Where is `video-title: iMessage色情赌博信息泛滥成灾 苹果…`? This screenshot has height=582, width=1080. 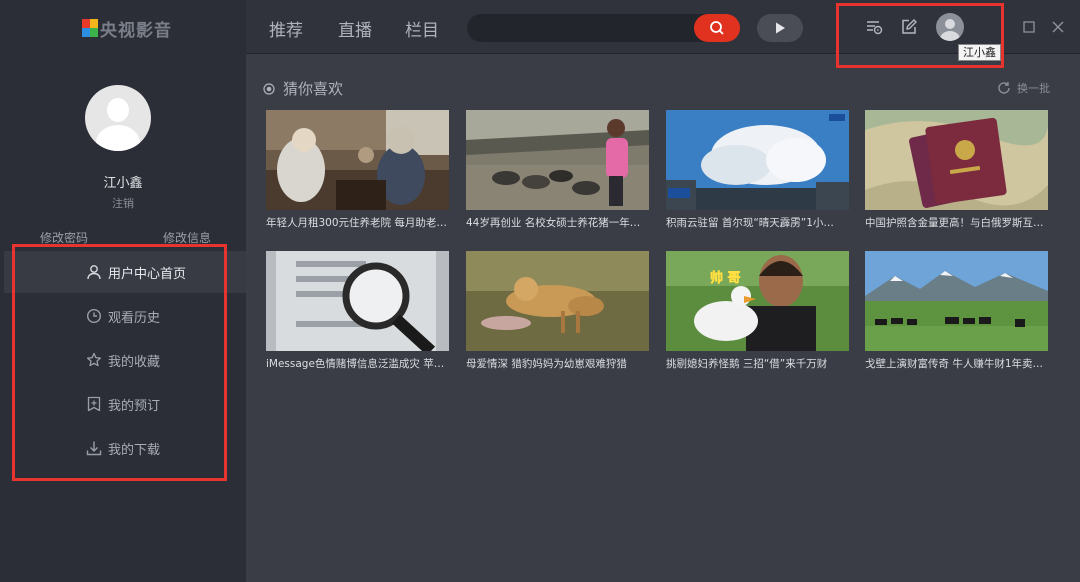
video-title: iMessage色情赌博信息泛滥成灾 苹果… is located at coordinates (357, 363).